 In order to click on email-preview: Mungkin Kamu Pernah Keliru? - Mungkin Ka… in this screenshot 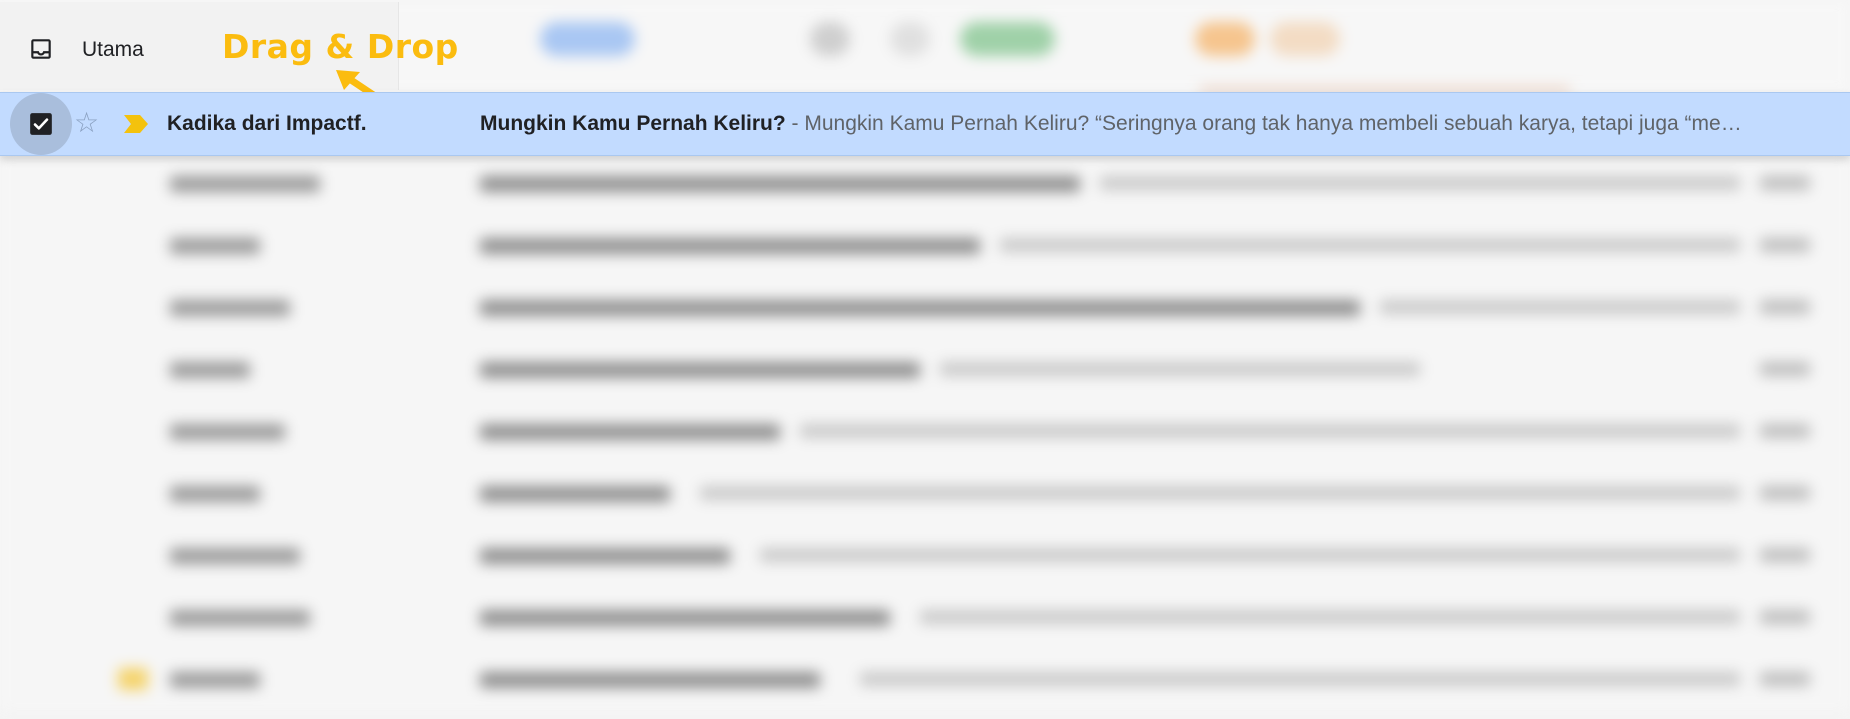, I will do `click(1135, 124)`.